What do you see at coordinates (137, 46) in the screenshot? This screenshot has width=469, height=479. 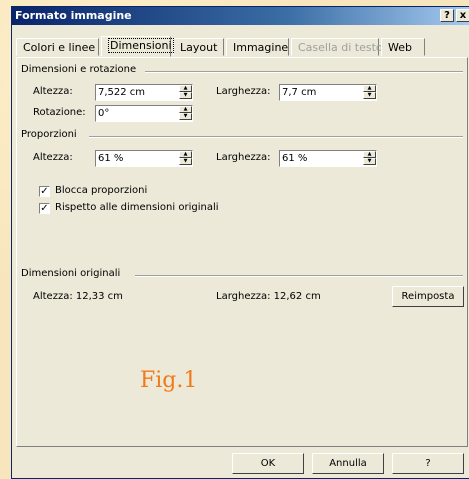 I see `tab-dimensioni: Dimensioni` at bounding box center [137, 46].